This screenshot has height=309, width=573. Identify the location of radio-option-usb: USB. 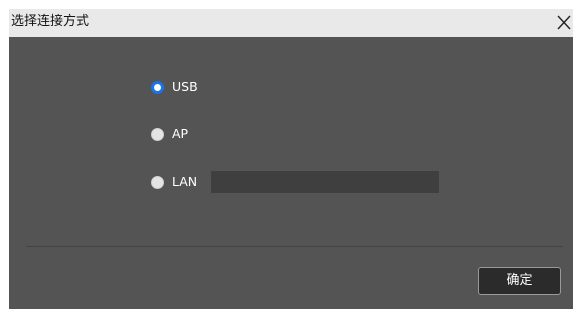
(174, 87).